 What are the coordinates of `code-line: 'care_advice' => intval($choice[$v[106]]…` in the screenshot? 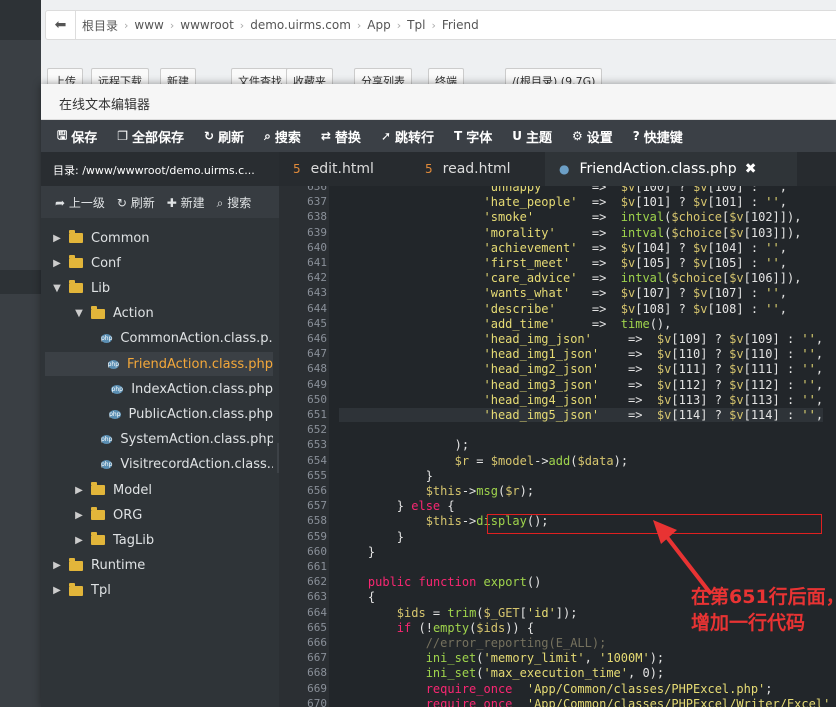 It's located at (570, 278).